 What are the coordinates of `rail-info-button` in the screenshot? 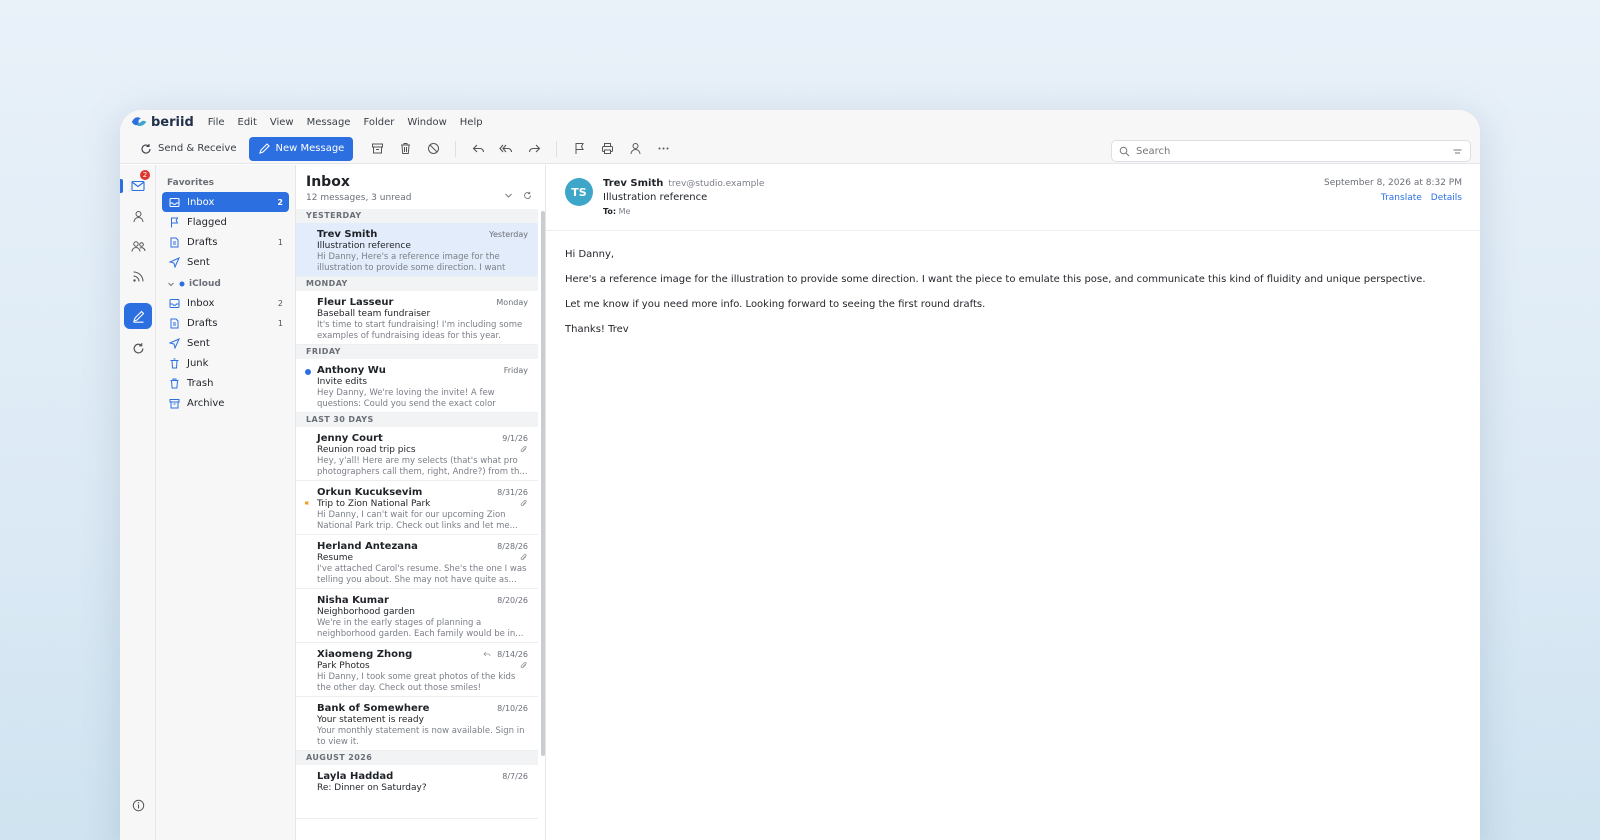 It's located at (138, 805).